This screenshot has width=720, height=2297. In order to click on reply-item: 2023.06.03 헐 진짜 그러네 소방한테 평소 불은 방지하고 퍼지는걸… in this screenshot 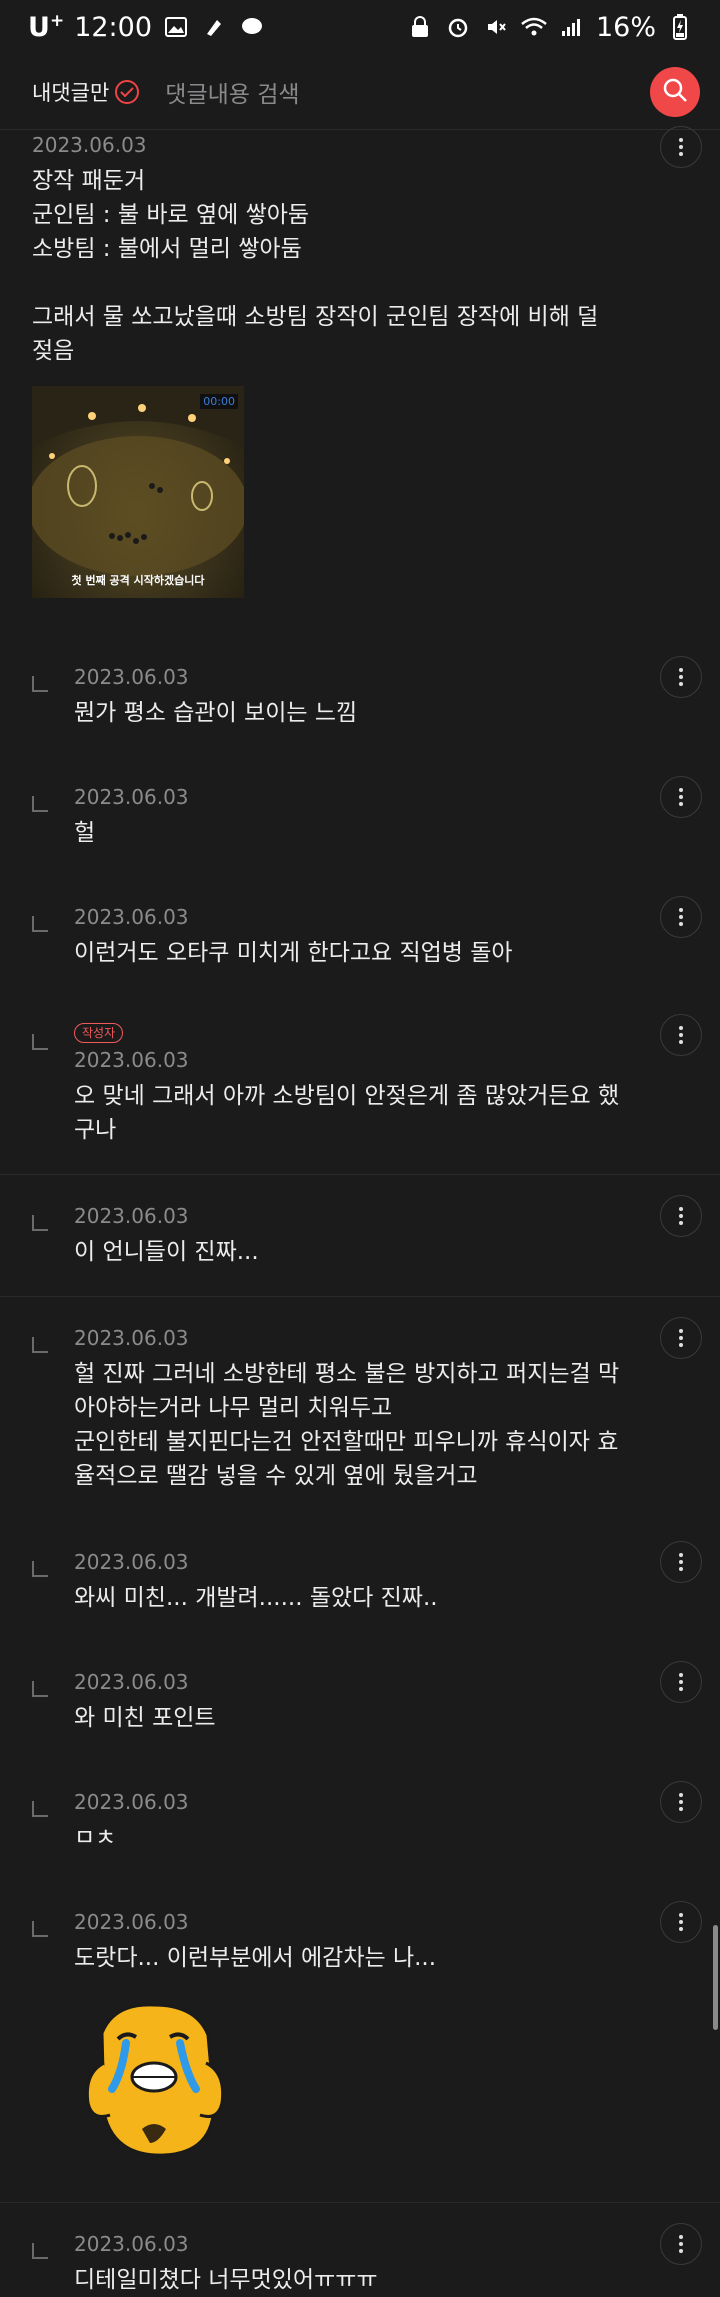, I will do `click(360, 1405)`.